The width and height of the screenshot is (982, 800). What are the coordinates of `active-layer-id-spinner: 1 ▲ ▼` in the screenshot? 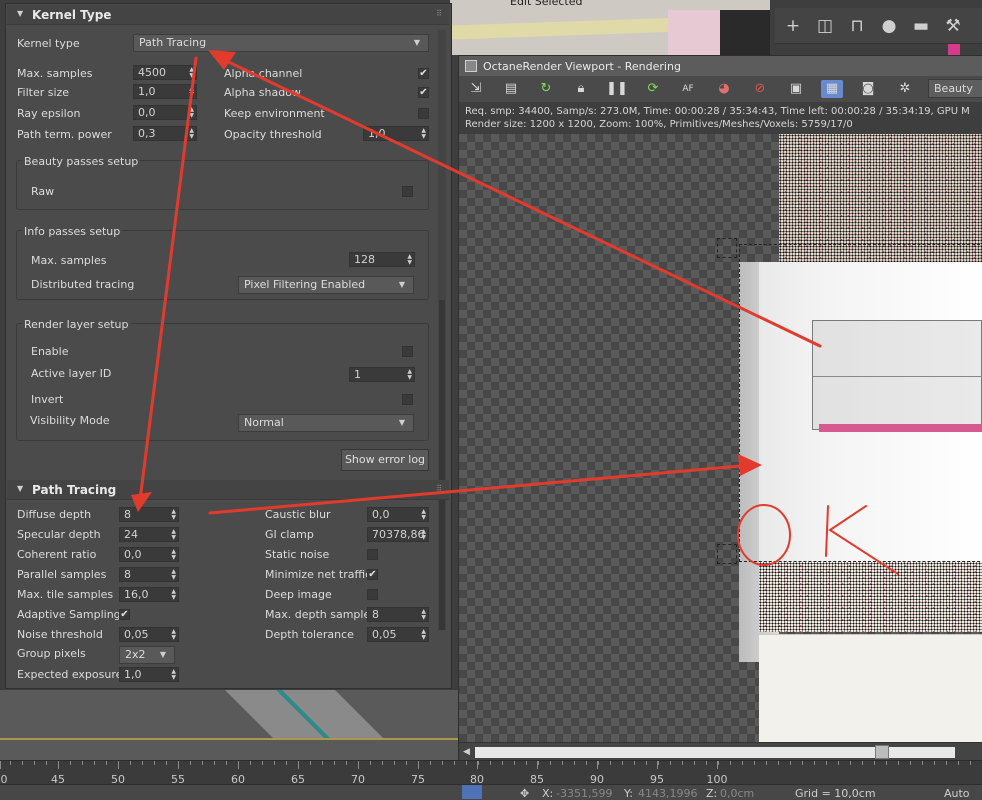 It's located at (382, 374).